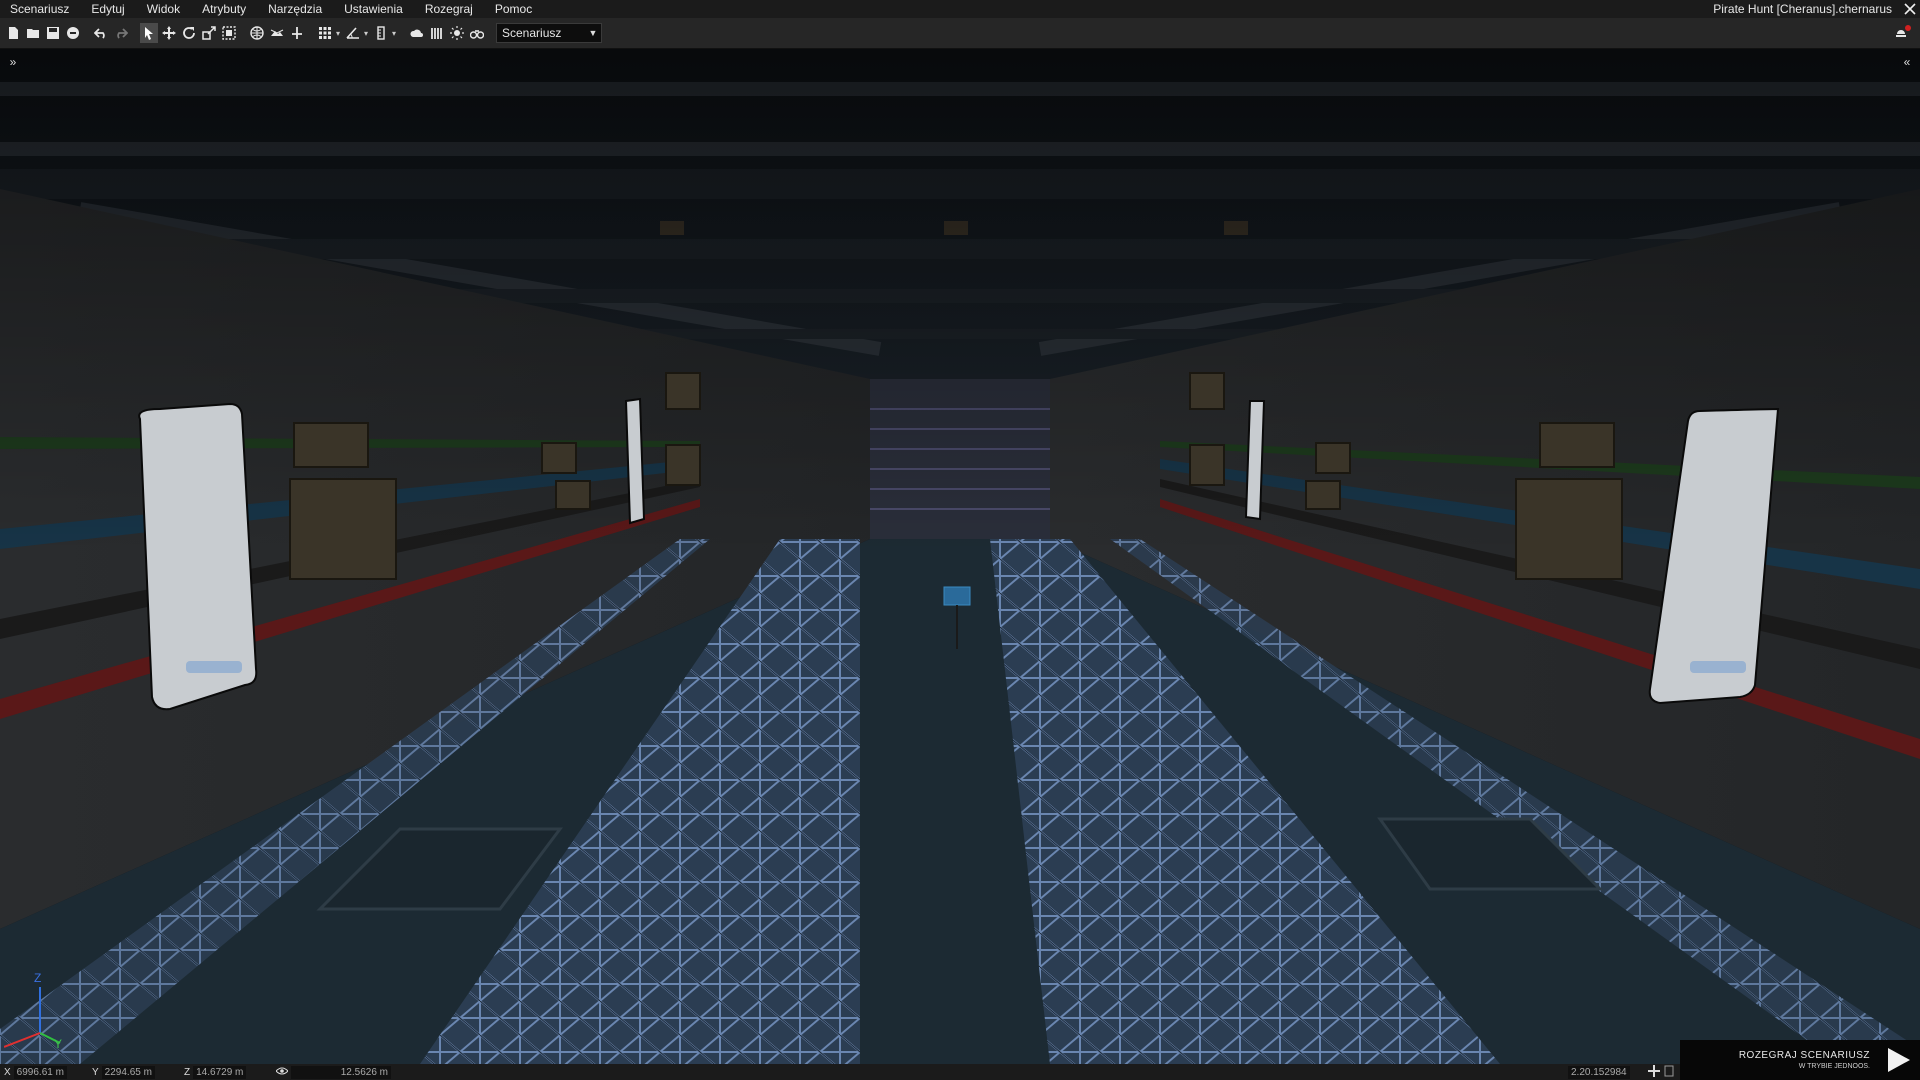 The image size is (1920, 1080). Describe the element at coordinates (95, 1072) in the screenshot. I see `coord-y-label: Y` at that location.